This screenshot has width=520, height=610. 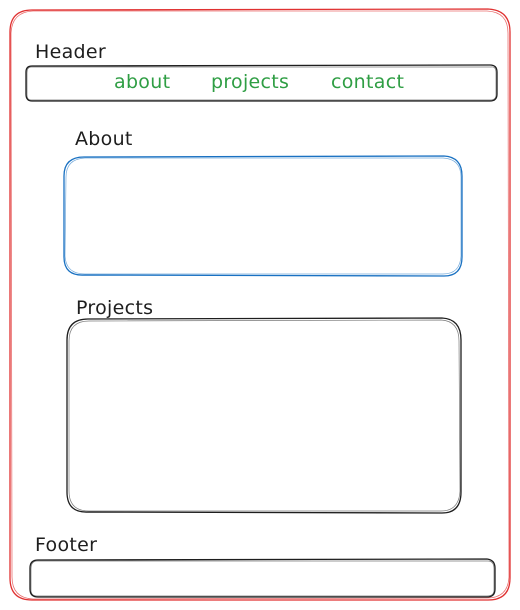 I want to click on about-label: About, so click(x=104, y=139).